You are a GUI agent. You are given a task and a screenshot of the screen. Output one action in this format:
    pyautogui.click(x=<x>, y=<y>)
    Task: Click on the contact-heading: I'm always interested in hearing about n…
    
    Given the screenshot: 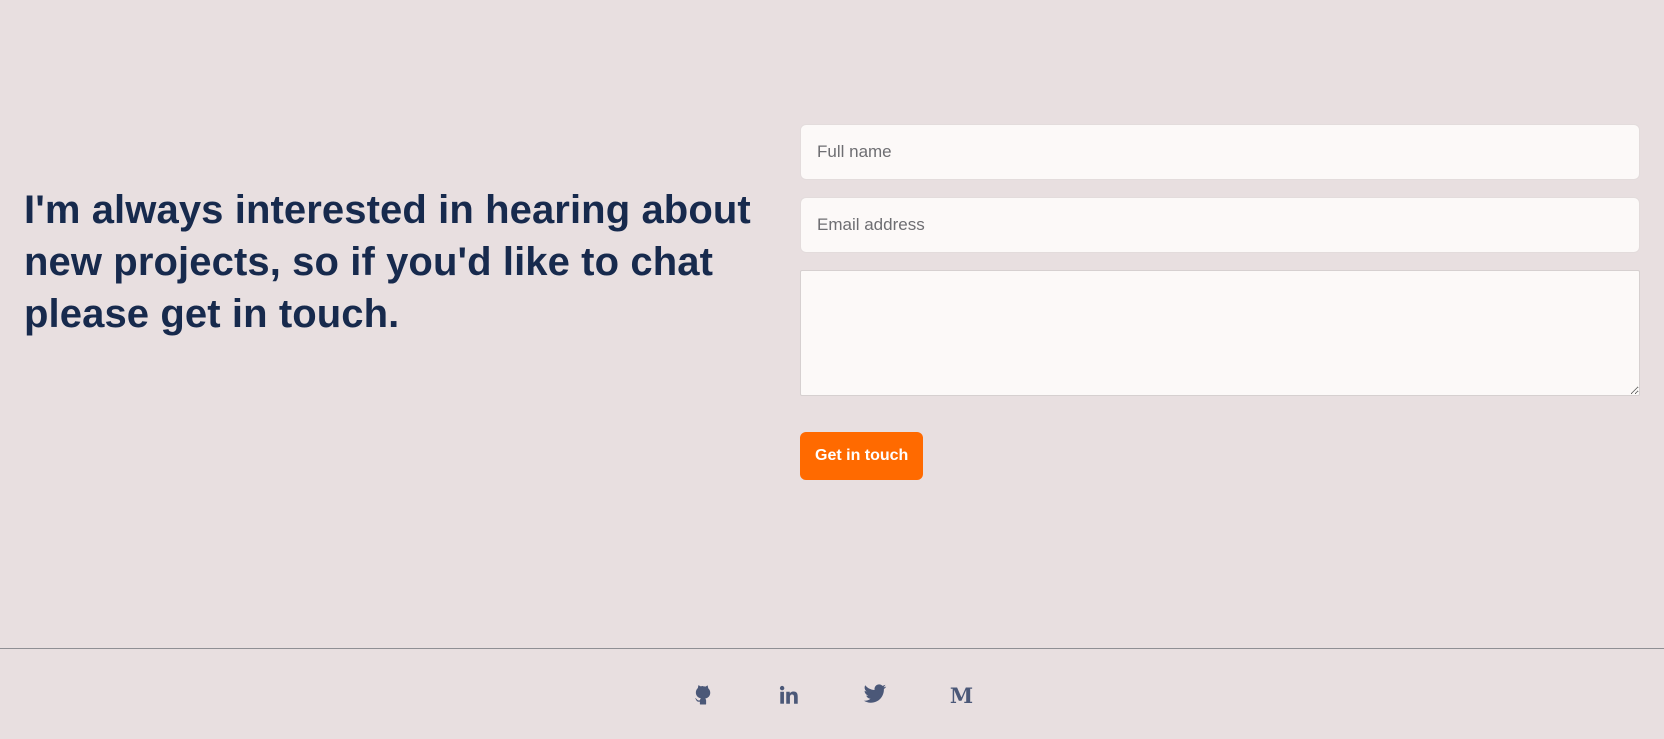 What is the action you would take?
    pyautogui.click(x=387, y=262)
    